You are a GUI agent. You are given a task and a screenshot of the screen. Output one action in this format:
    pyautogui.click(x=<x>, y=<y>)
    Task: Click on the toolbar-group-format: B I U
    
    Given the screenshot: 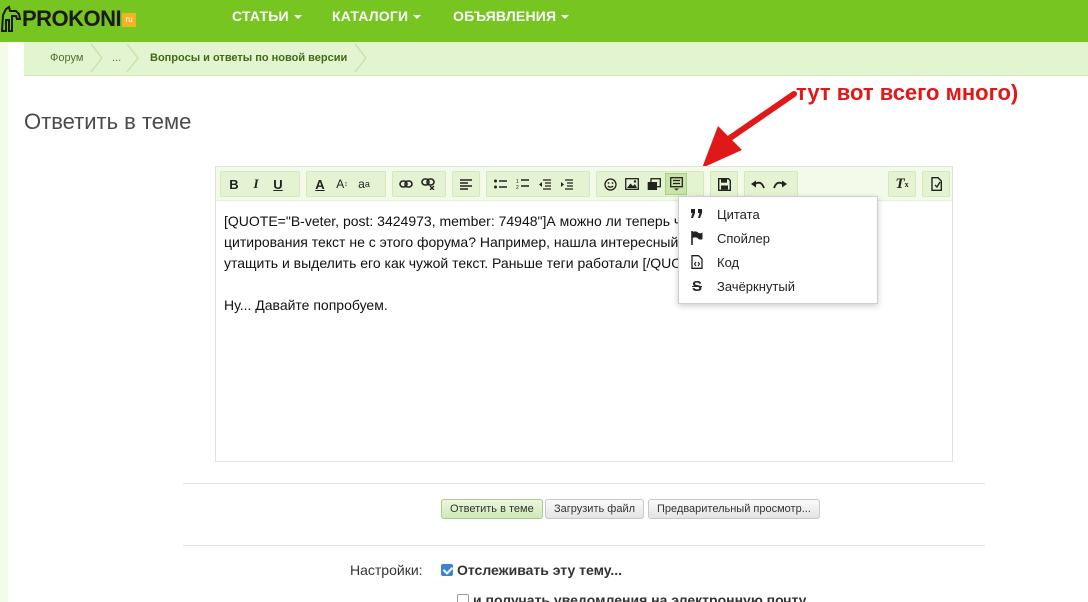 What is the action you would take?
    pyautogui.click(x=260, y=184)
    